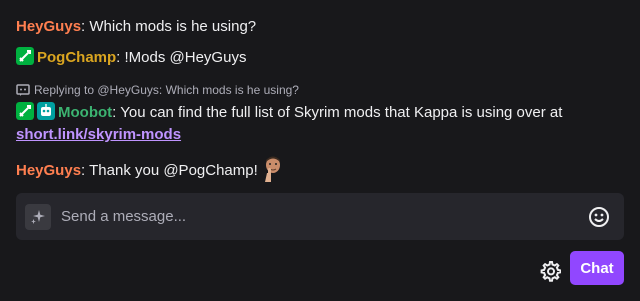 This screenshot has width=640, height=301. What do you see at coordinates (173, 170) in the screenshot?
I see `message-text: Thank you @PogChamp!` at bounding box center [173, 170].